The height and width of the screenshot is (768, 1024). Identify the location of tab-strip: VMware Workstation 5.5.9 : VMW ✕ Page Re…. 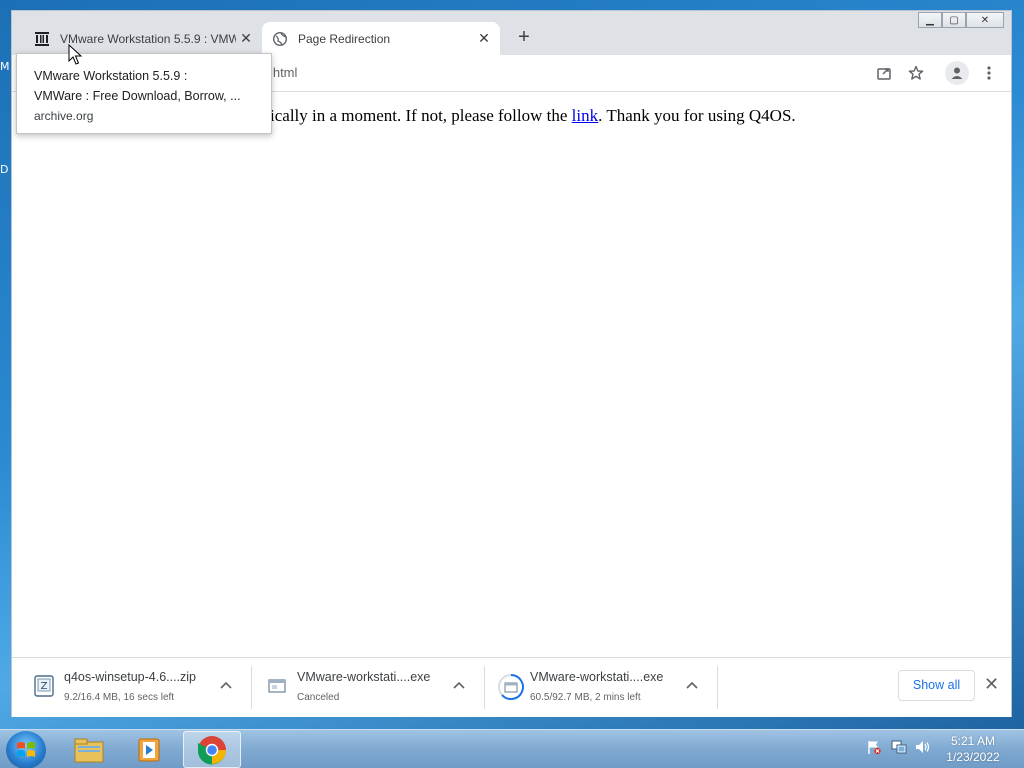
(511, 33).